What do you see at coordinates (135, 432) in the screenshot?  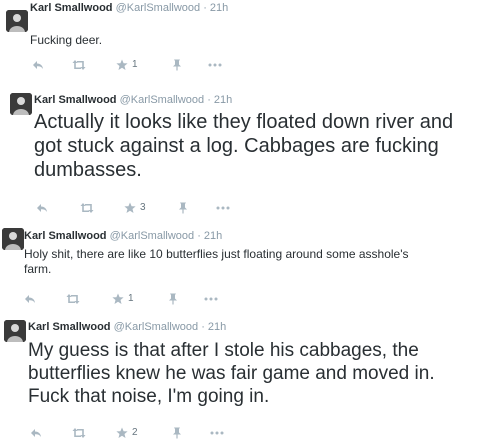 I see `favorite-count: 2` at bounding box center [135, 432].